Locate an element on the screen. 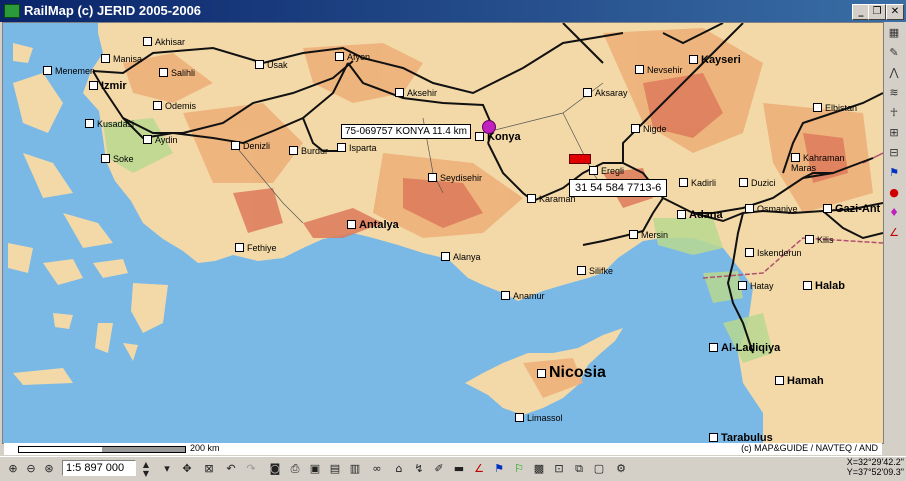 Image resolution: width=906 pixels, height=481 pixels. zoom-out-icon: ⊖ is located at coordinates (31, 469).